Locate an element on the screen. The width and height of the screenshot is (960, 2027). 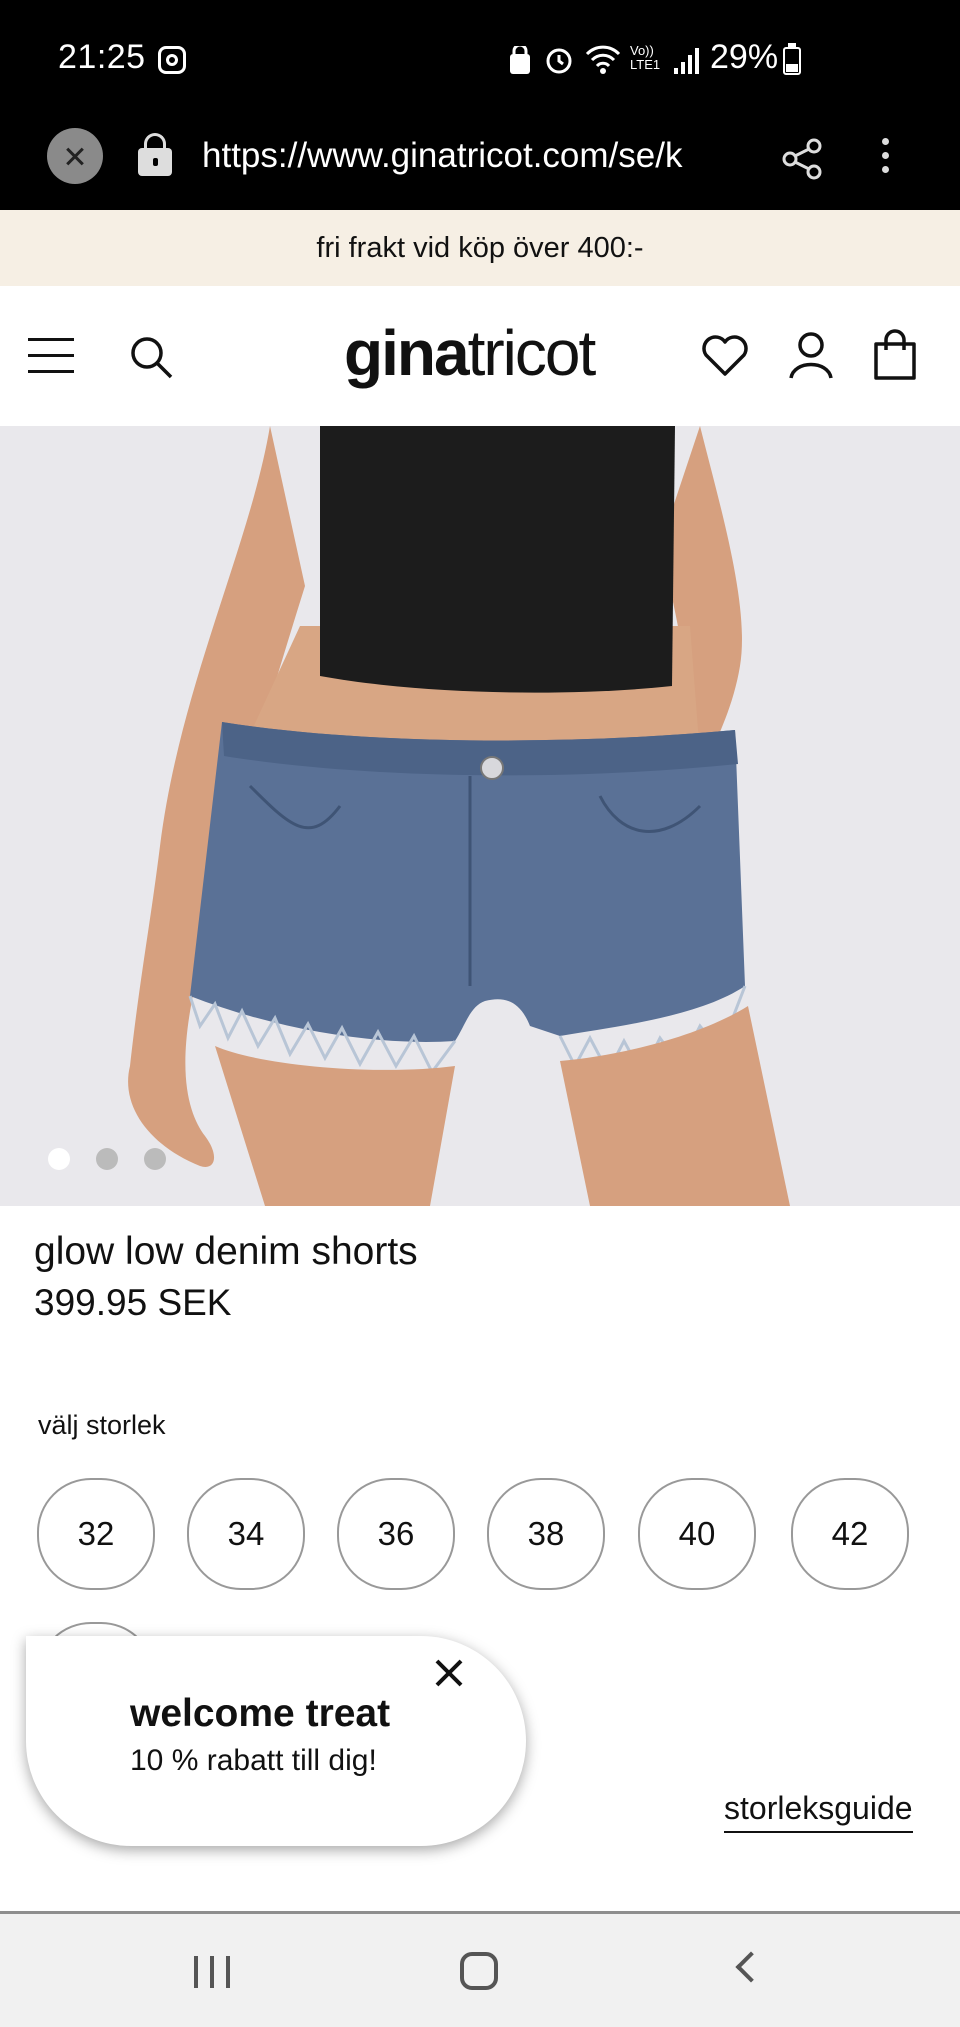
size-option-36: 36 is located at coordinates (396, 1534).